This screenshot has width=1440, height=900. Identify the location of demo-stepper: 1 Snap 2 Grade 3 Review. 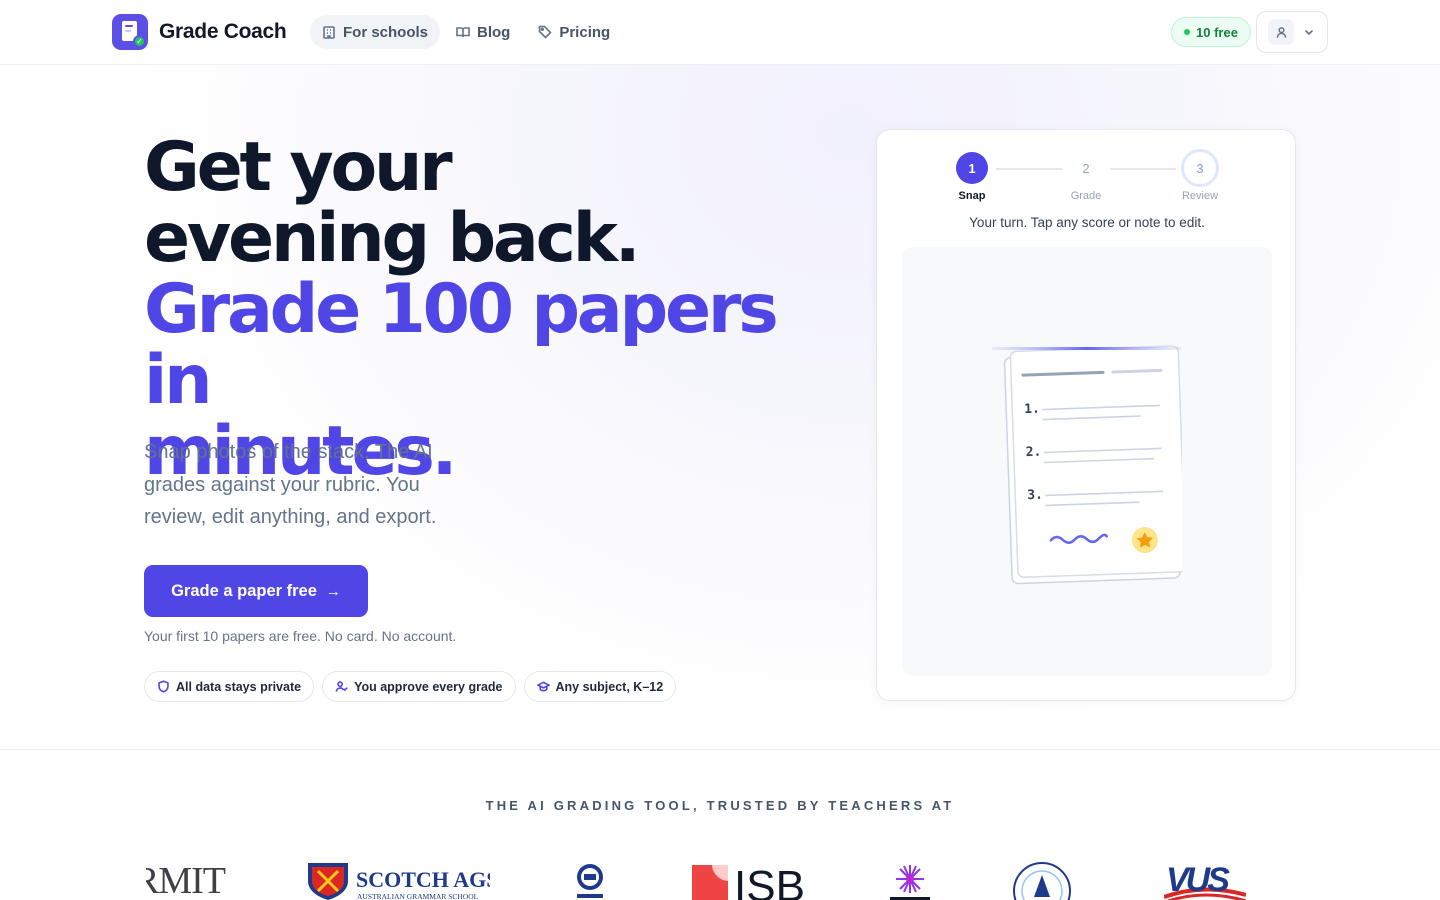
(1087, 180).